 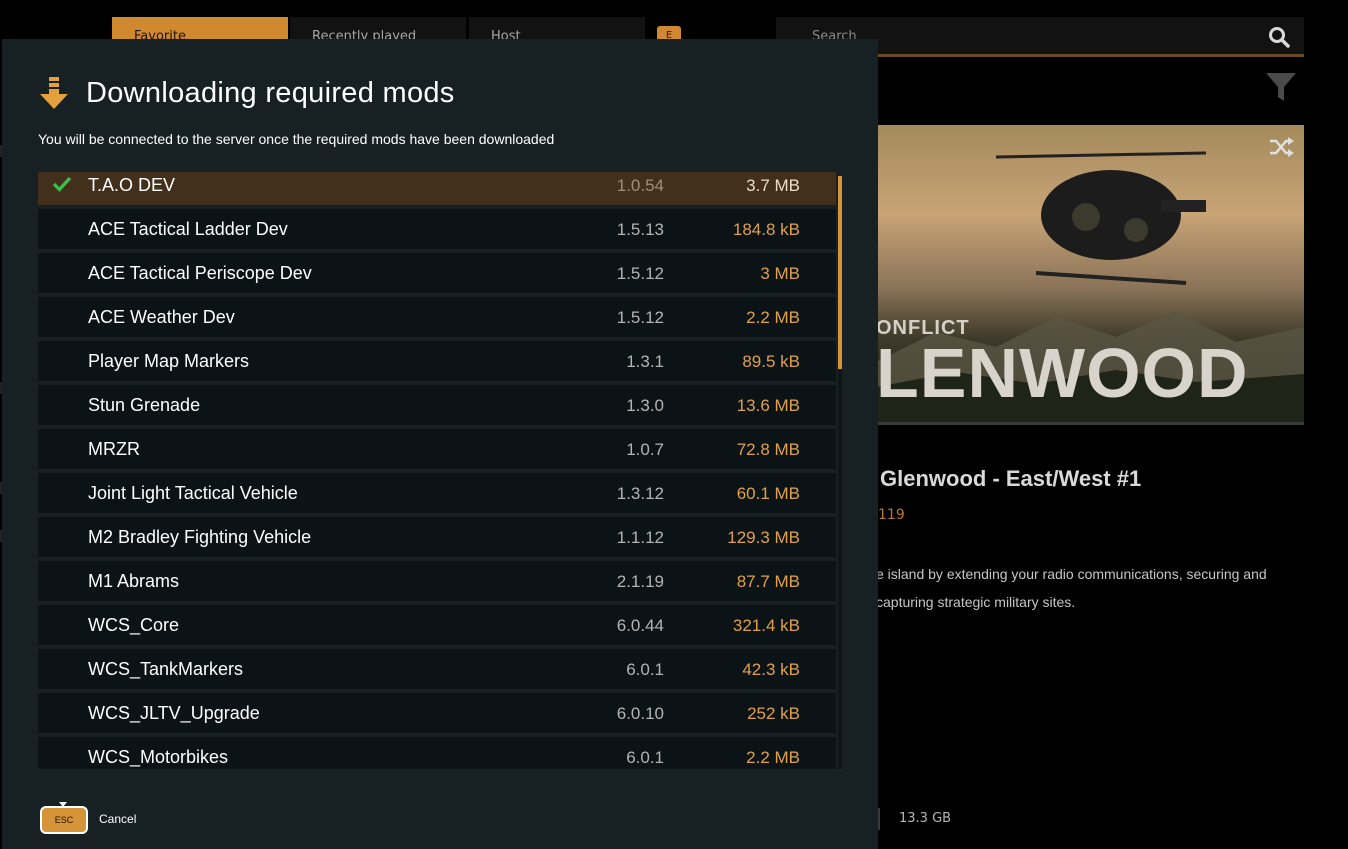 I want to click on mod-row: WCS_Motorbikes 6.0.1 2.2 MB, so click(x=437, y=753).